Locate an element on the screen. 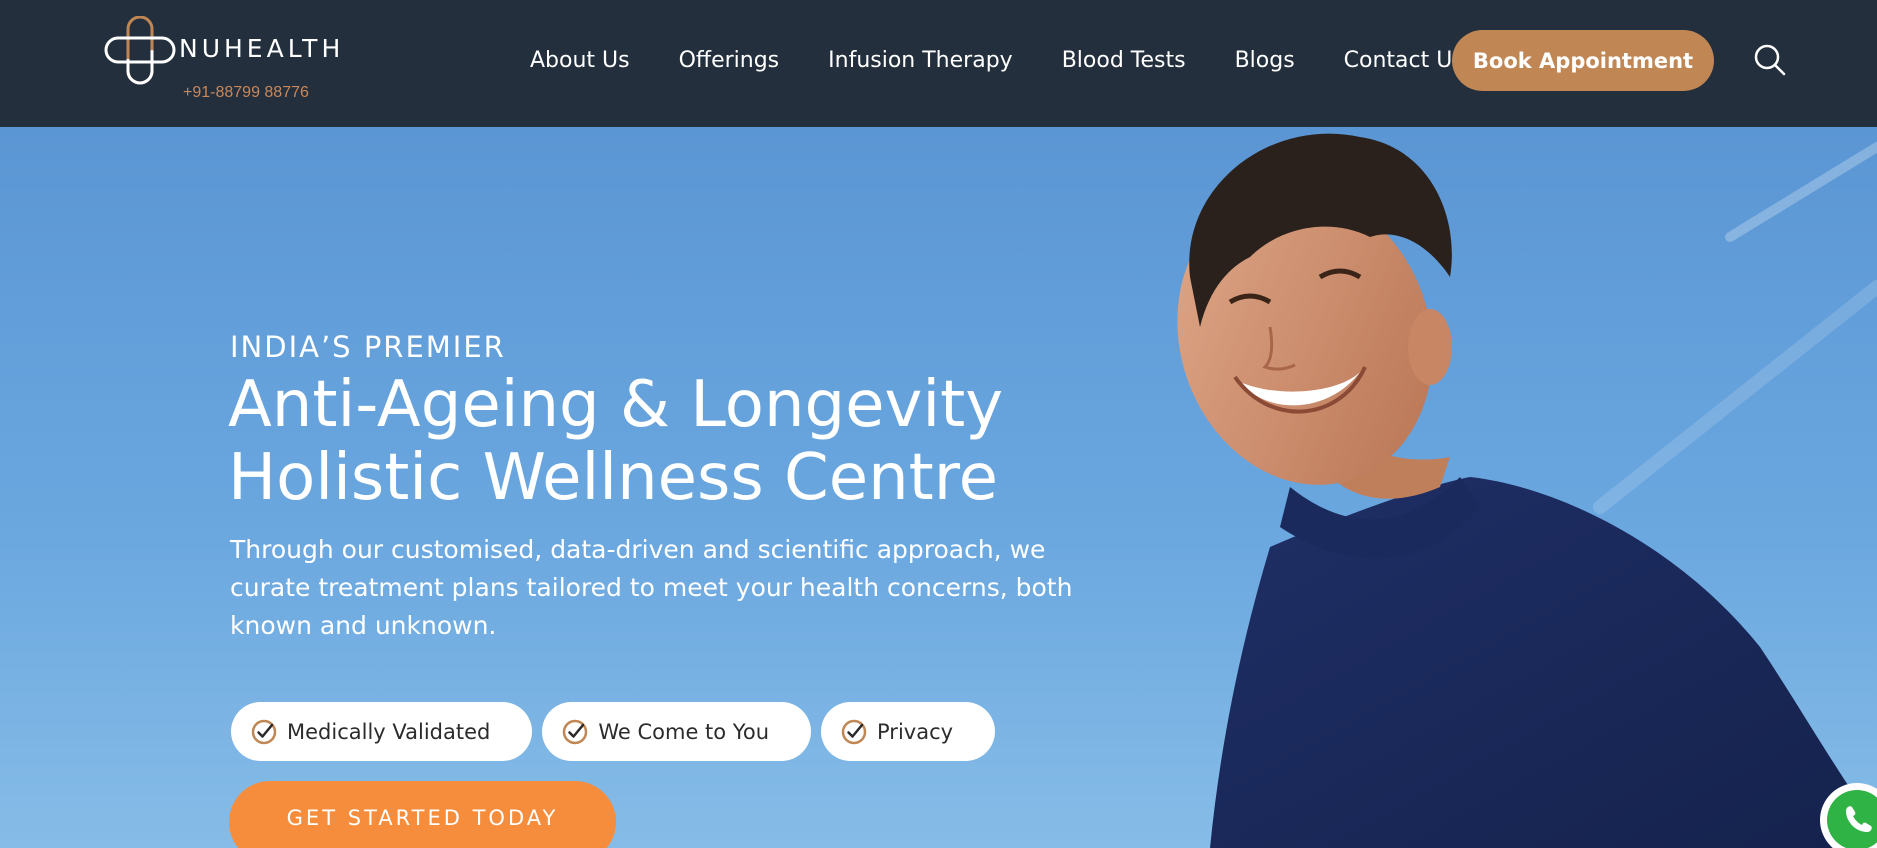  book-appointment-button: Book Appointment is located at coordinates (1583, 60).